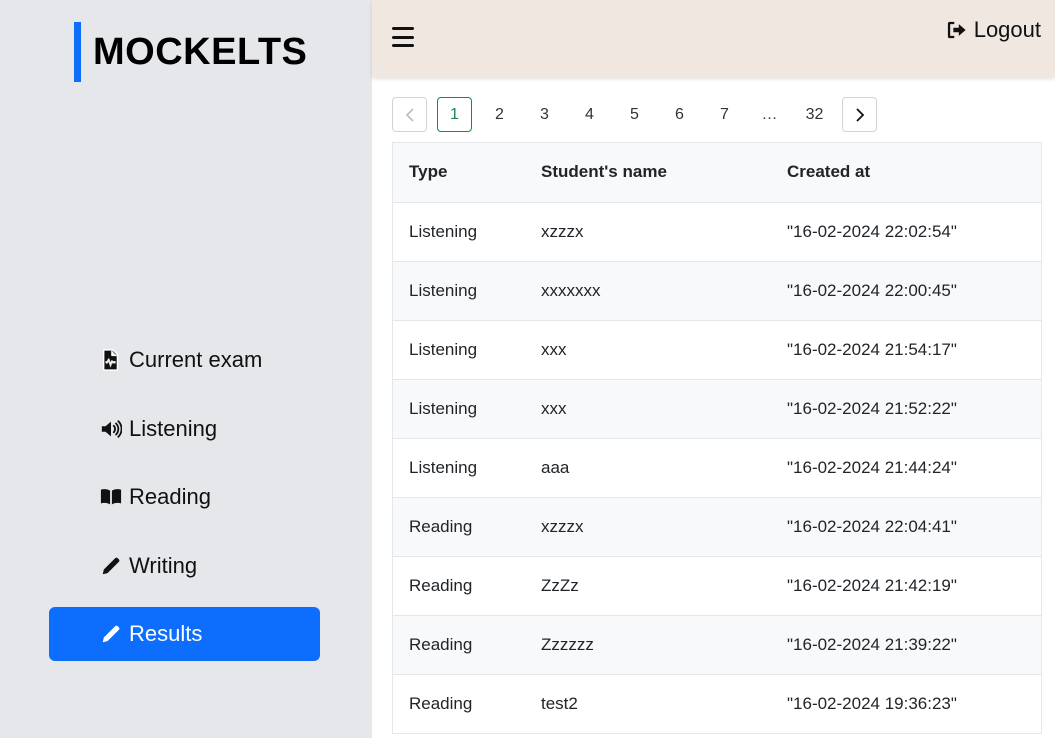 The height and width of the screenshot is (738, 1055). Describe the element at coordinates (906, 291) in the screenshot. I see `cell-created: "16-02-2024 22:00:45"` at that location.